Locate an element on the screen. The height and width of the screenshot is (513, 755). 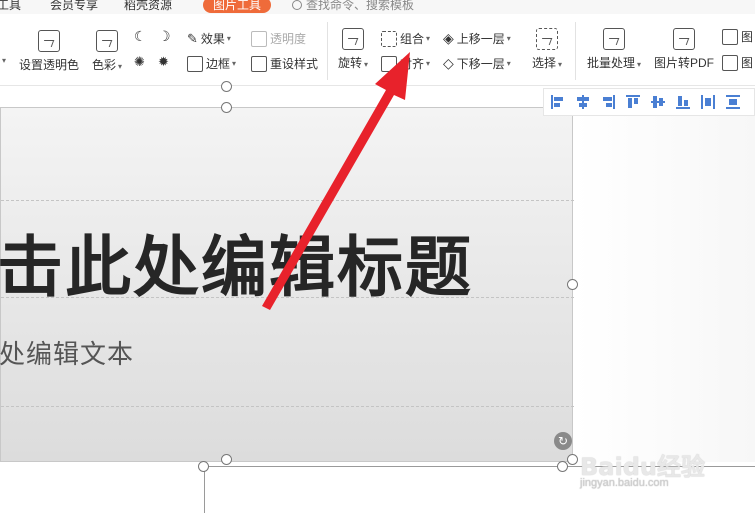
brightness-down-icon: ☽ is located at coordinates (164, 36).